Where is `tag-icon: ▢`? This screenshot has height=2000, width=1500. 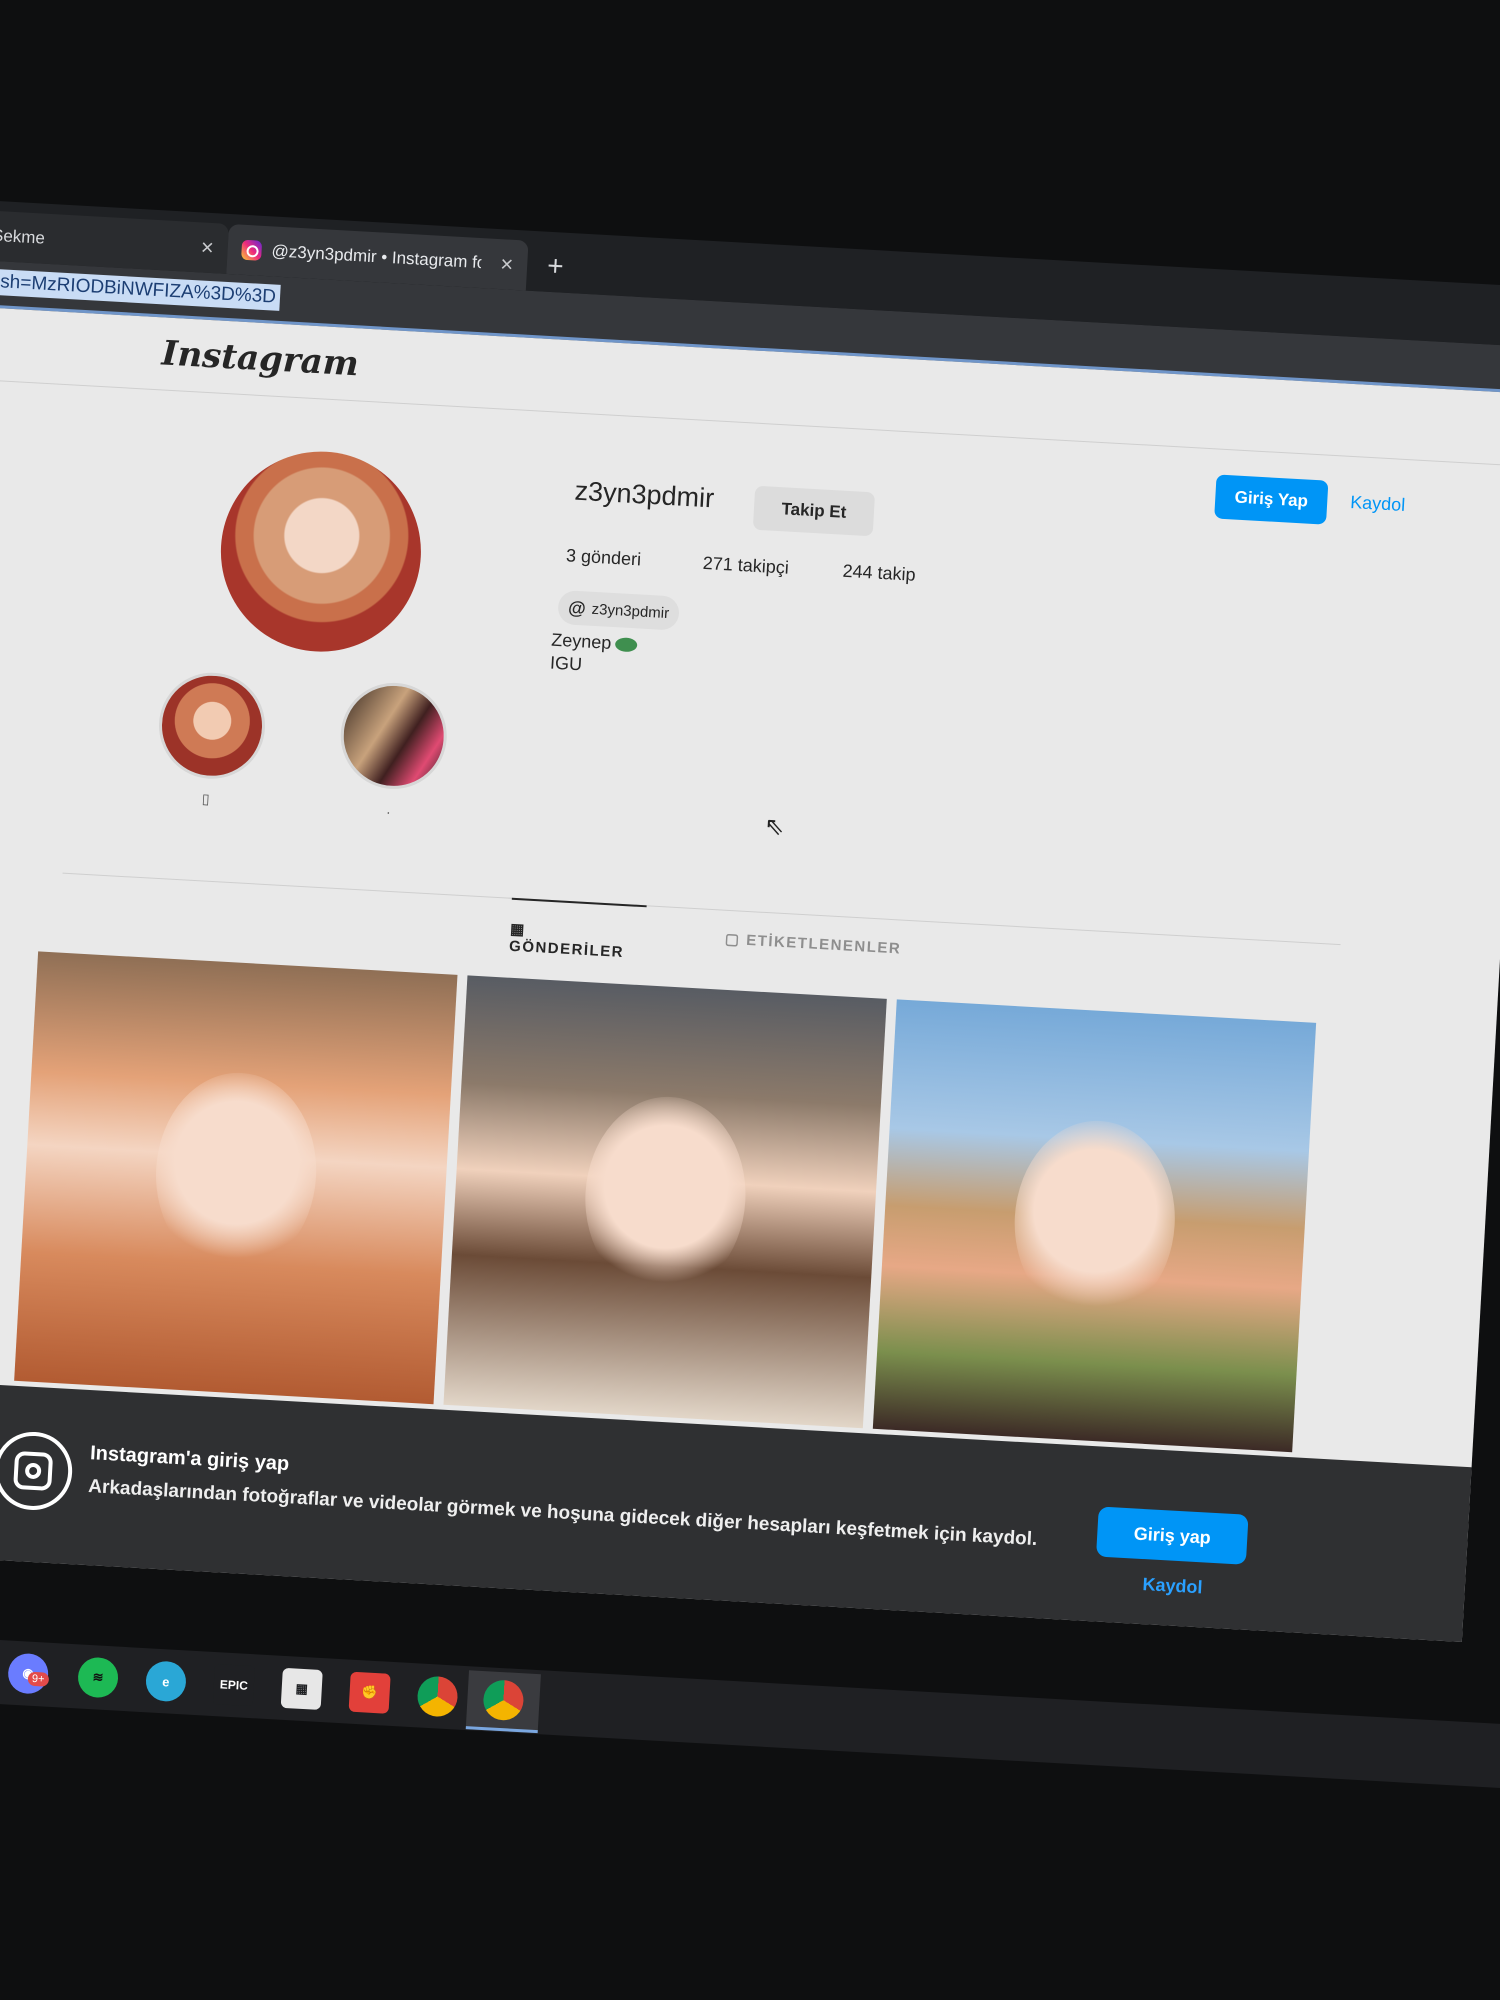
tag-icon: ▢ is located at coordinates (735, 939).